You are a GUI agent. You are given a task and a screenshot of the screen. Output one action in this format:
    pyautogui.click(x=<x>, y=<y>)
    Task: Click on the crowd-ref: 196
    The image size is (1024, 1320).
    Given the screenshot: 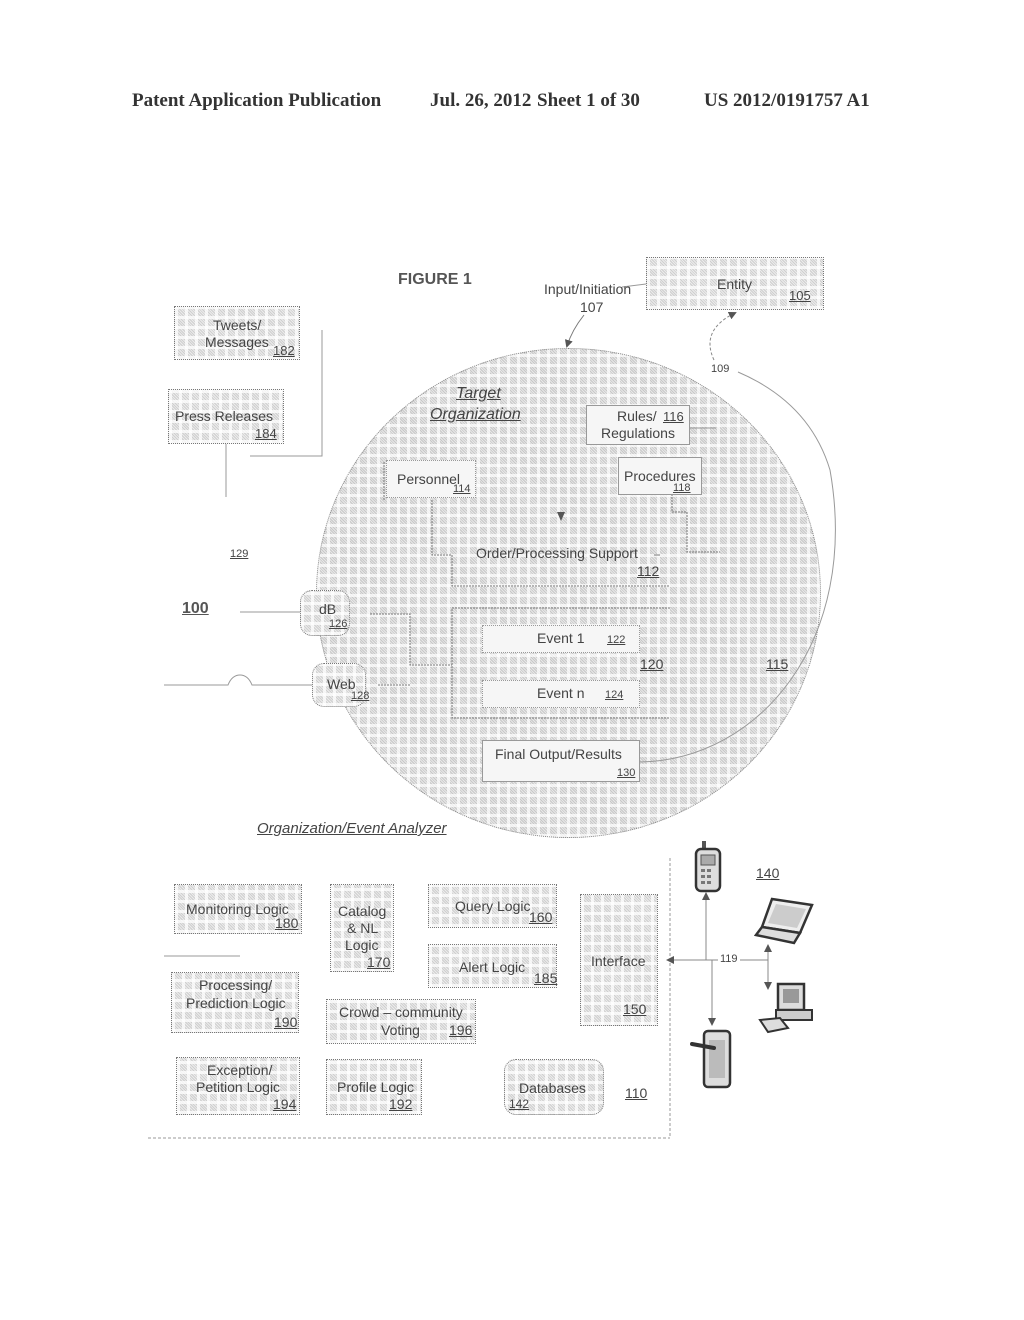 What is the action you would take?
    pyautogui.click(x=461, y=1030)
    